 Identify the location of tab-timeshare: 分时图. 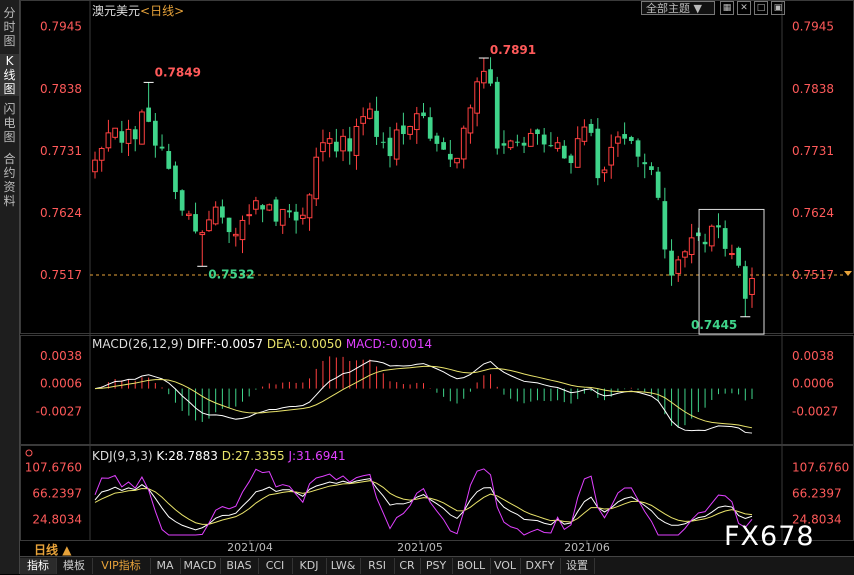
(9, 27).